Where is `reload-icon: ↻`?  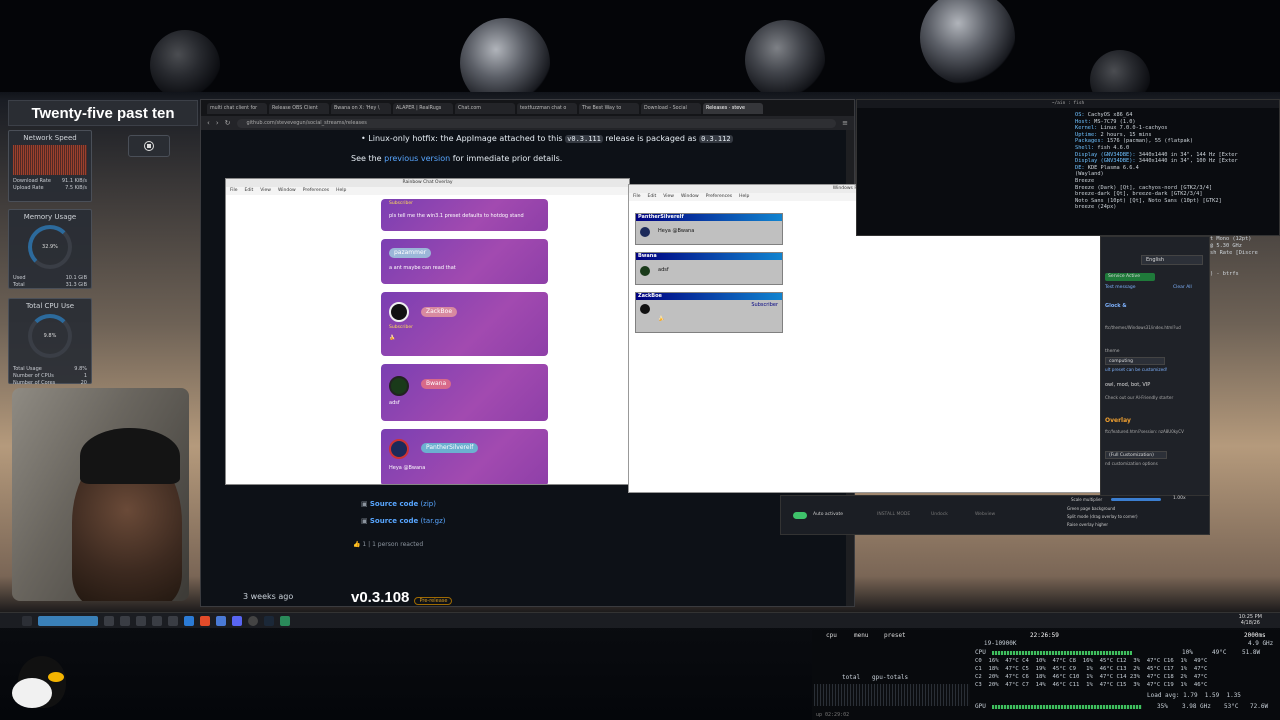 reload-icon: ↻ is located at coordinates (228, 123).